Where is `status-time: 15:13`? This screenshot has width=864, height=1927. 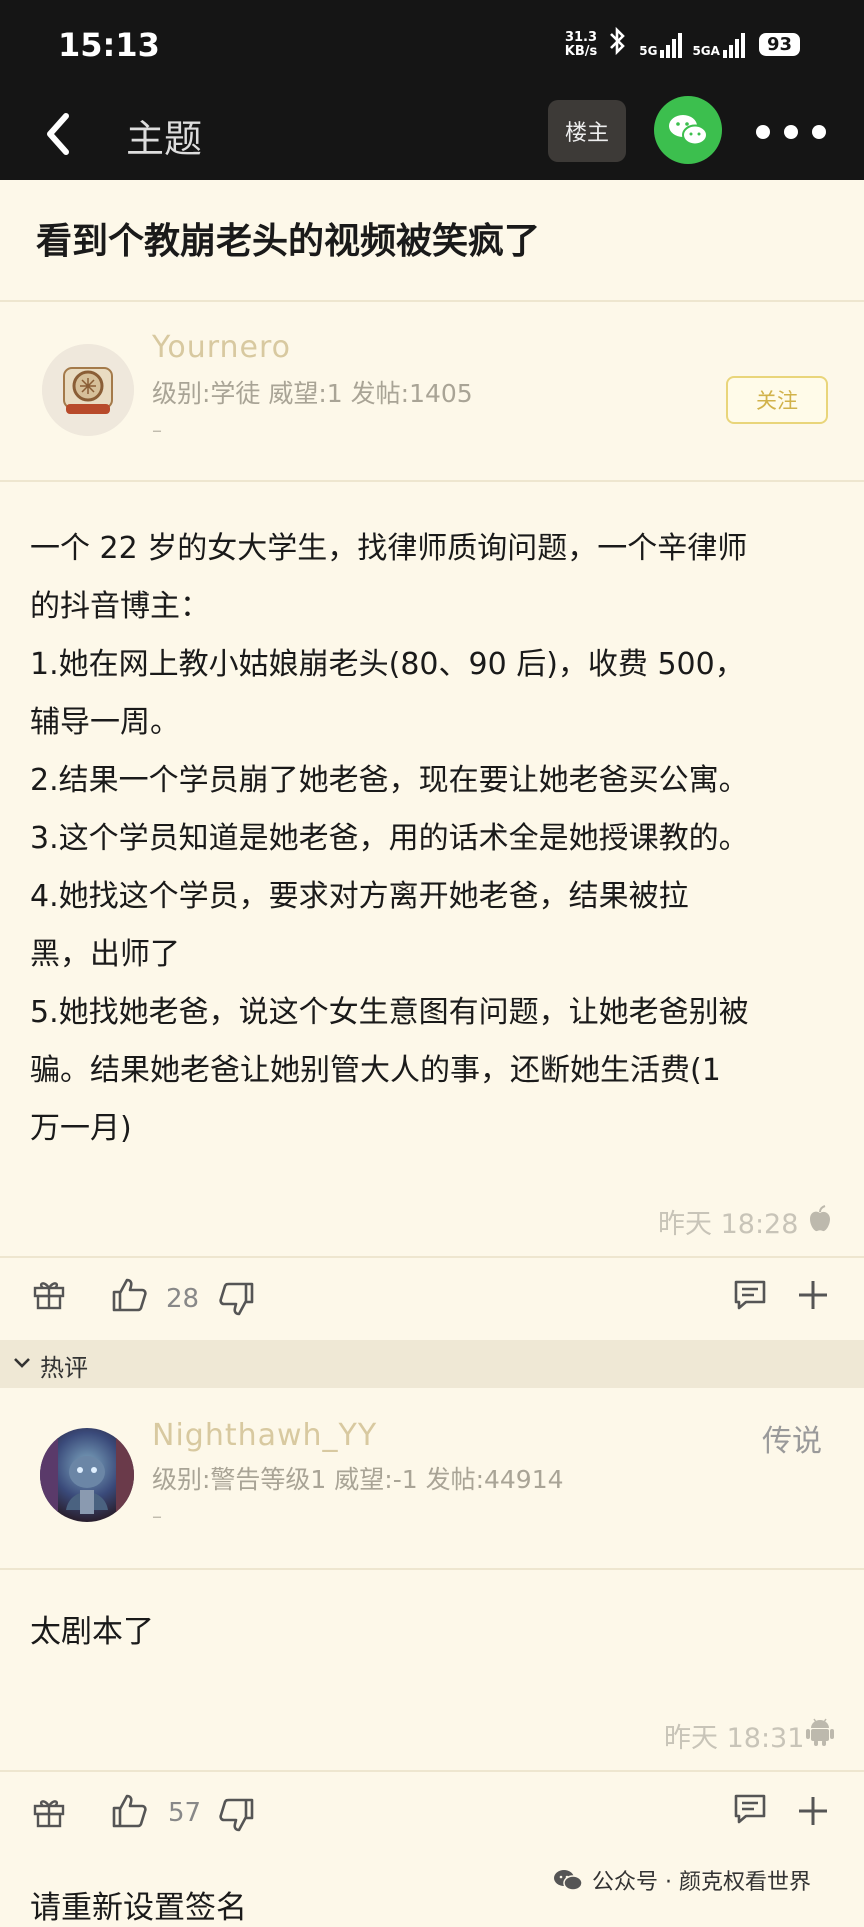
status-time: 15:13 is located at coordinates (109, 45).